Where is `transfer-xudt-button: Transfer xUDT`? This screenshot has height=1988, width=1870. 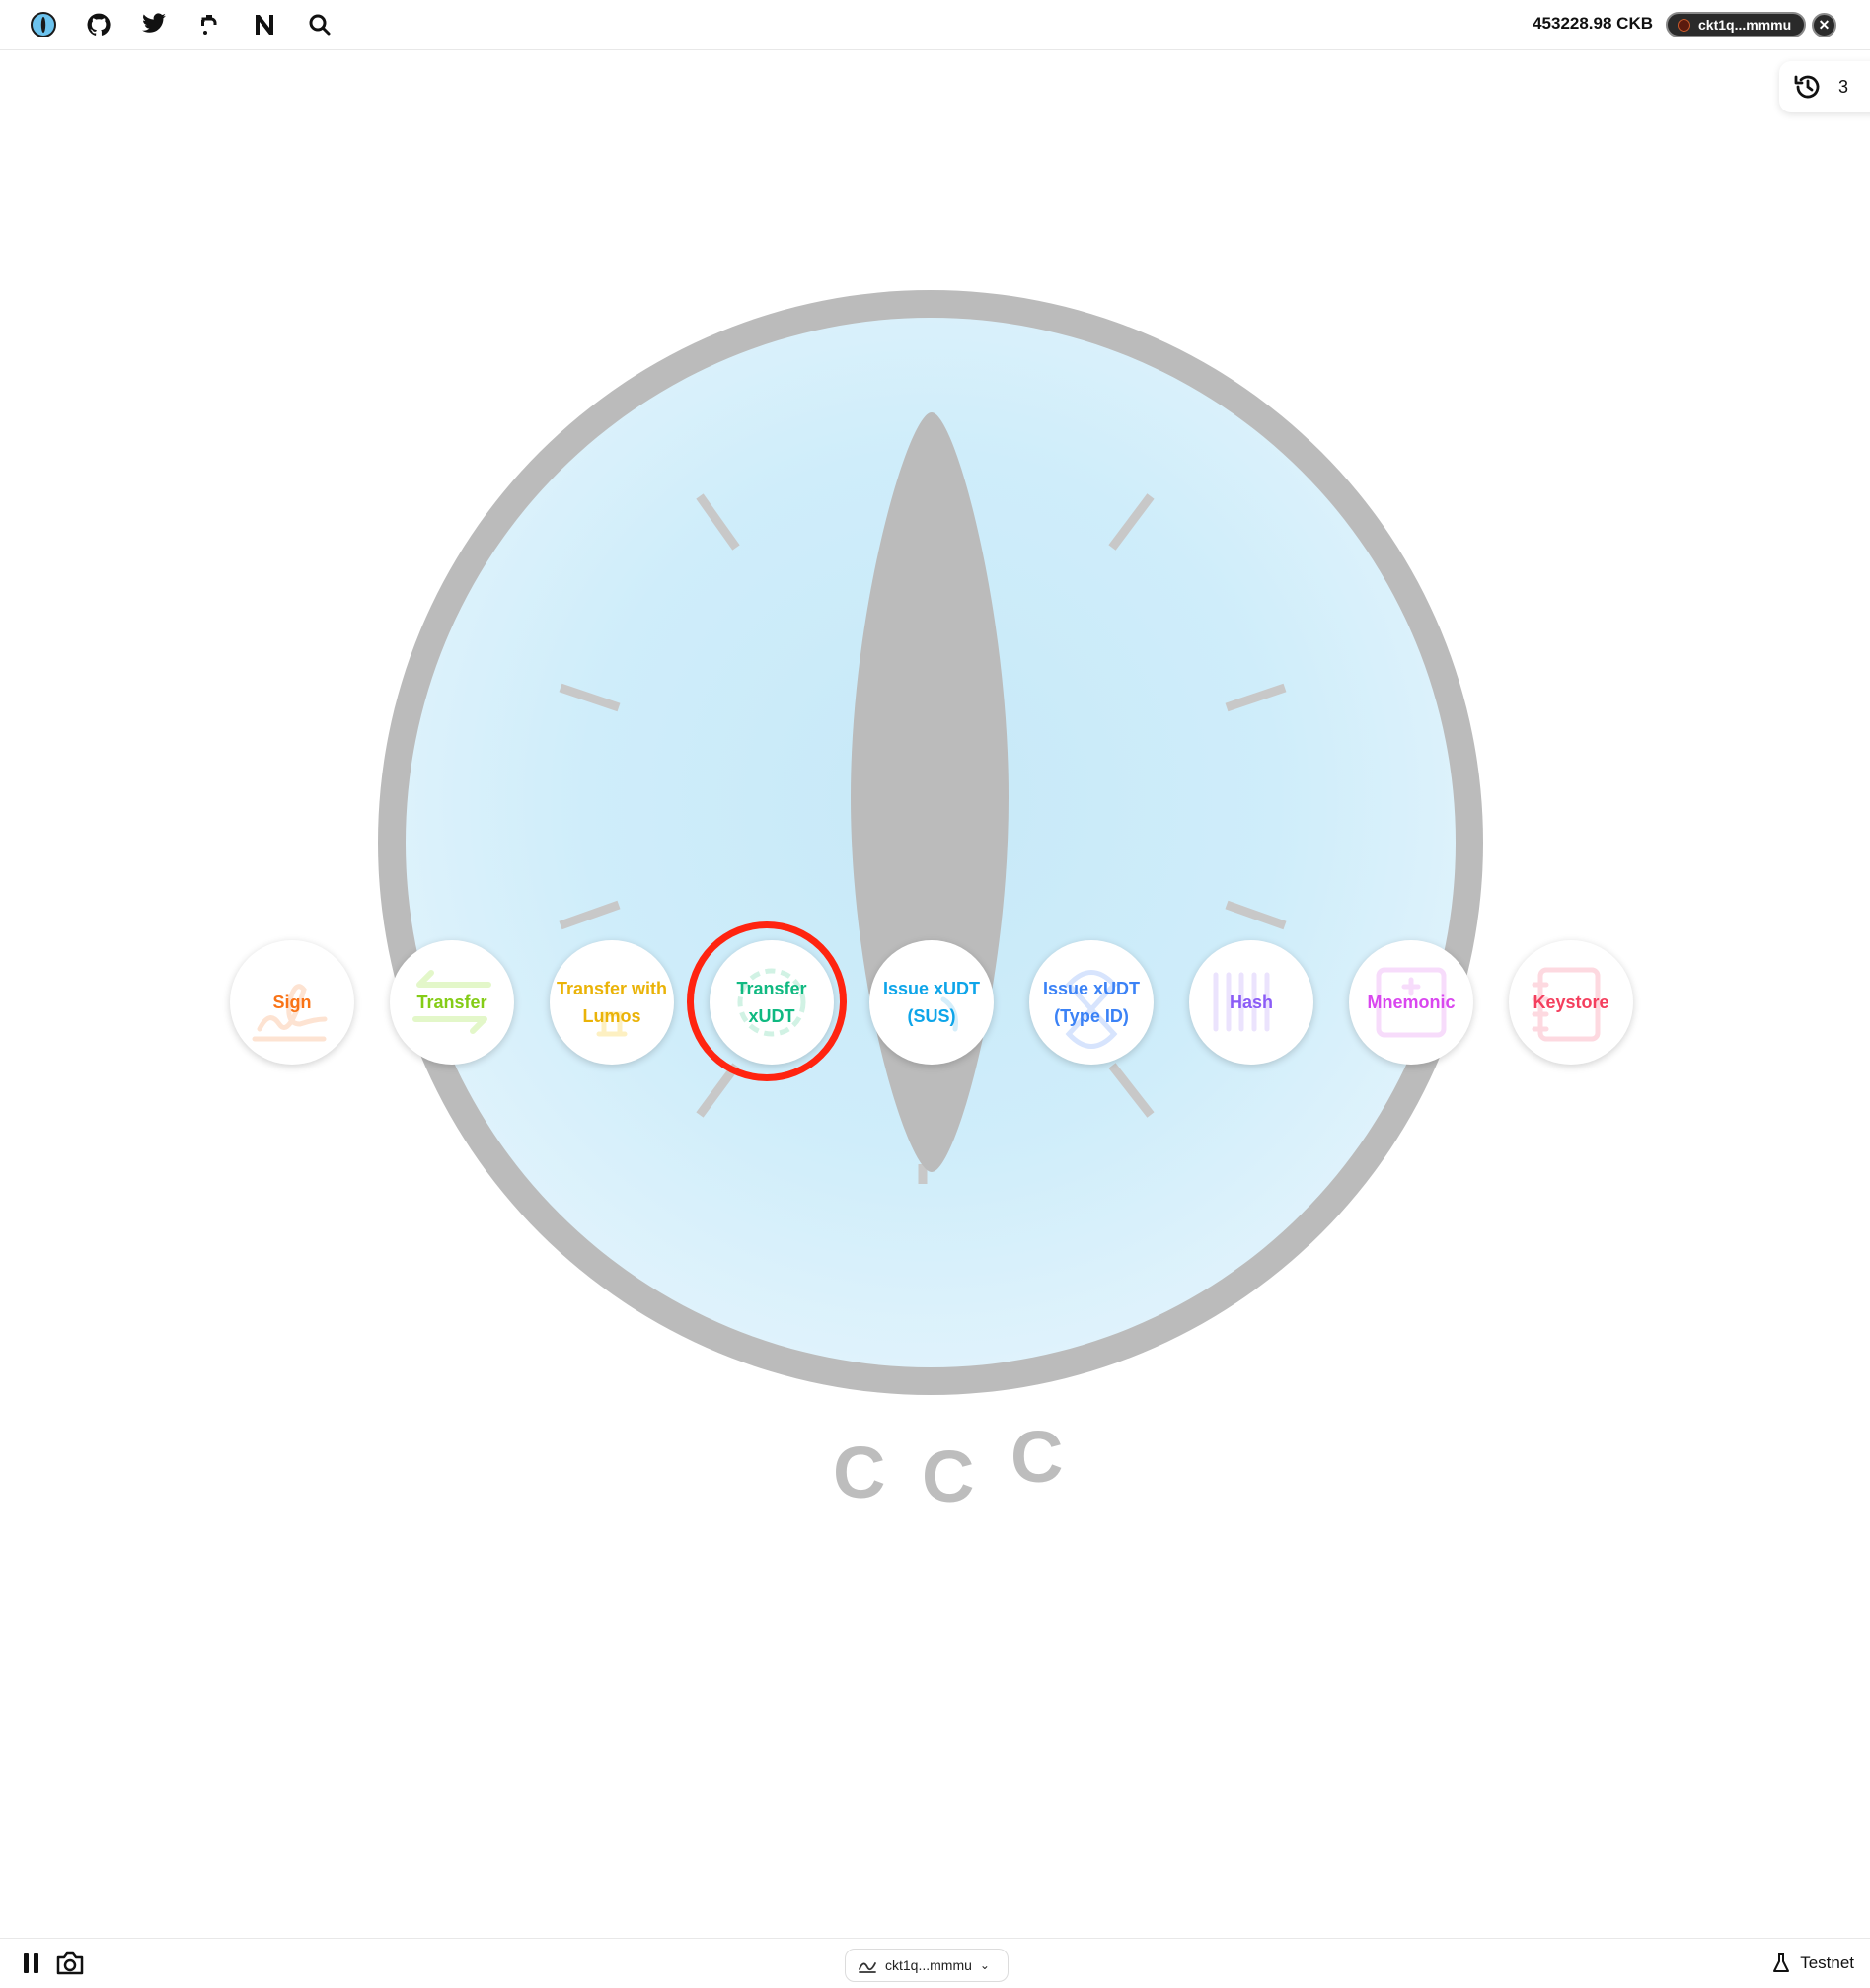
transfer-xudt-button: Transfer xUDT is located at coordinates (772, 1003).